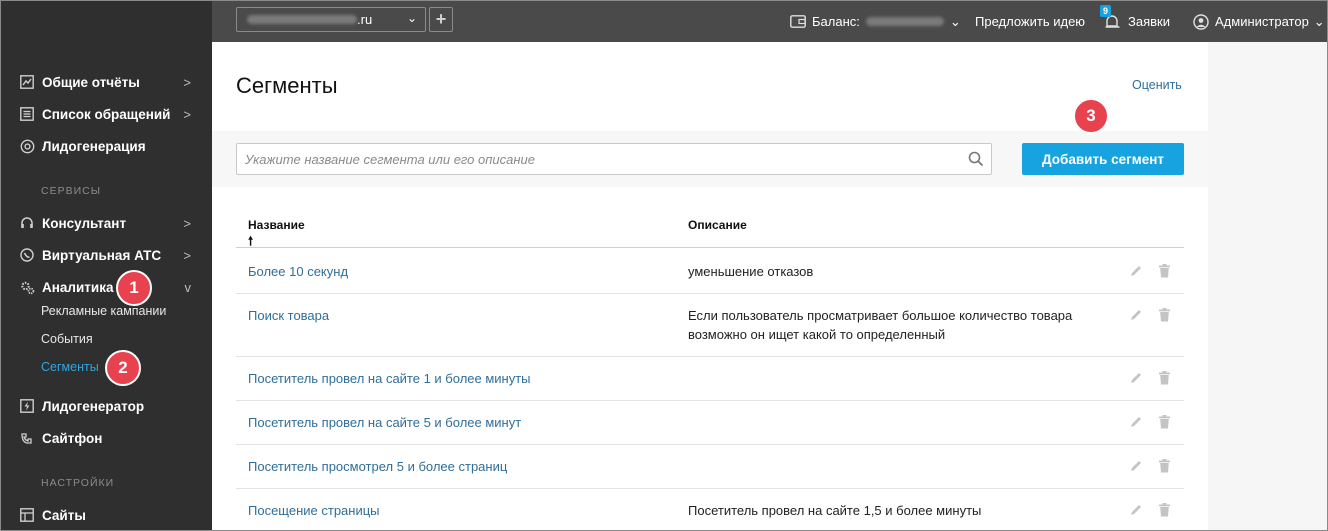 The height and width of the screenshot is (531, 1328). What do you see at coordinates (134, 288) in the screenshot?
I see `step-badge-1: 1` at bounding box center [134, 288].